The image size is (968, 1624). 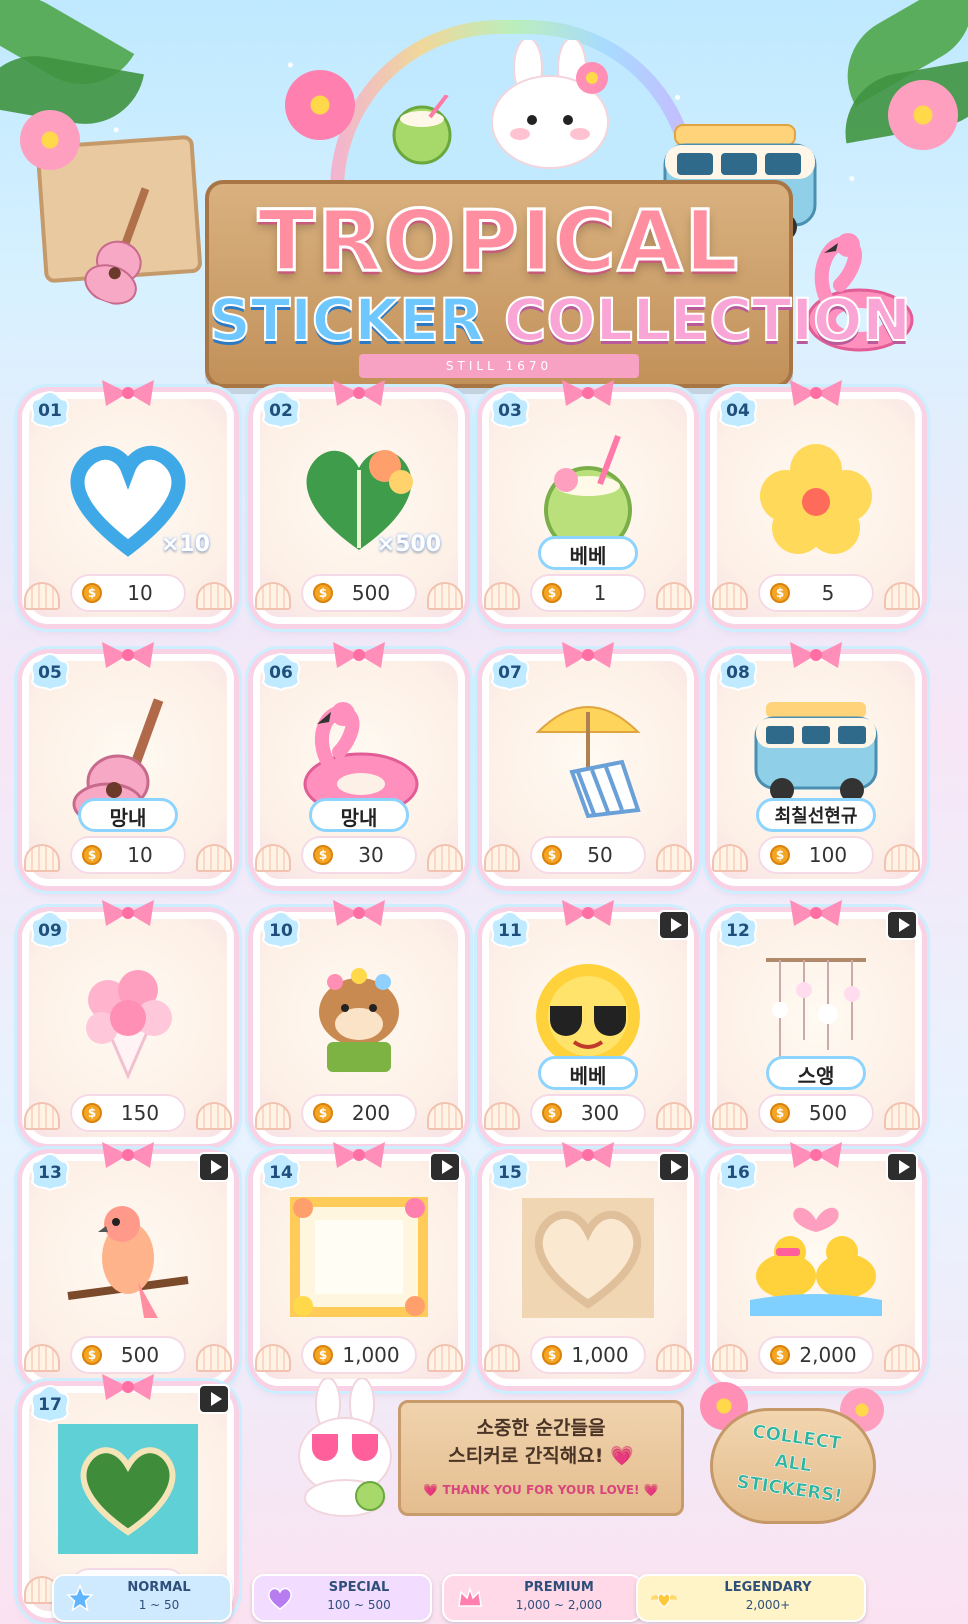 I want to click on sticker-card: 14 1,000, so click(x=359, y=1264).